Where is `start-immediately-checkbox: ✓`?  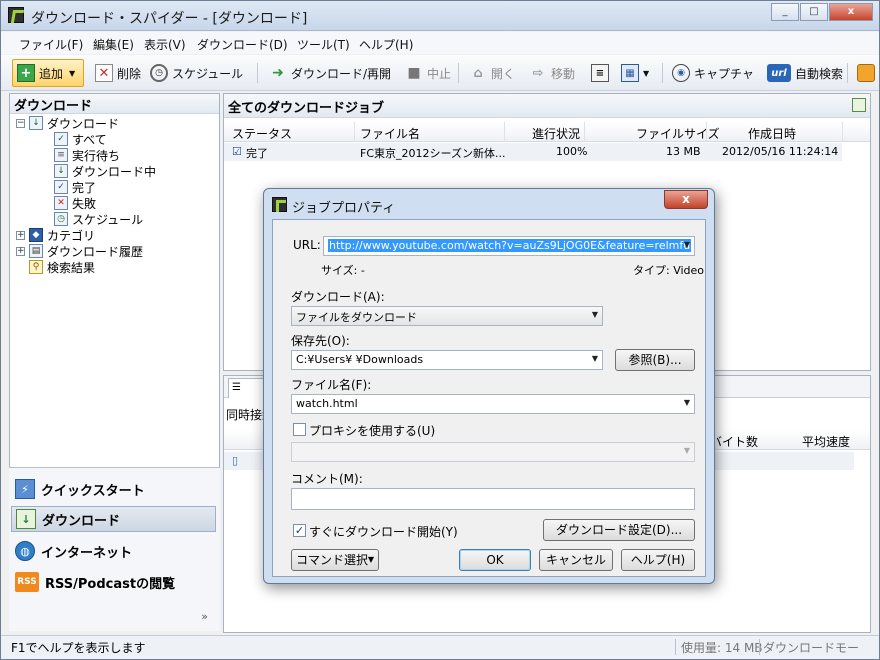 start-immediately-checkbox: ✓ is located at coordinates (299, 530).